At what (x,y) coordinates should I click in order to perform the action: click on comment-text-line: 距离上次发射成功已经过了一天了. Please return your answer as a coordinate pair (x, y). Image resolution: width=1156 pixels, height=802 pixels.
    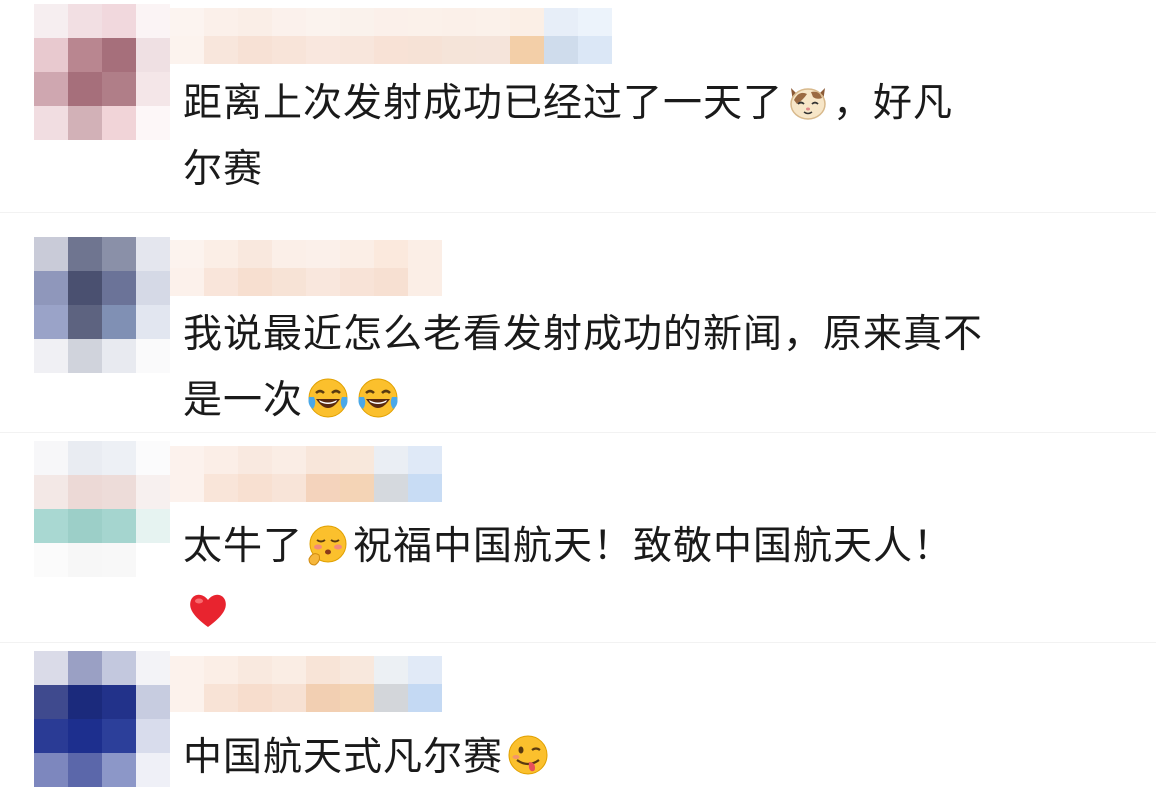
    Looking at the image, I should click on (483, 103).